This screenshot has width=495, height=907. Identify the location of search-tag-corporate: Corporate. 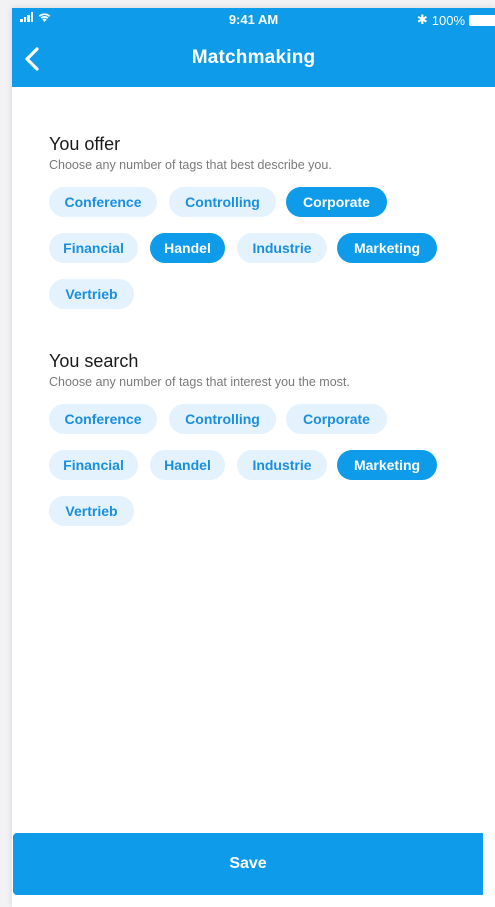
(336, 419).